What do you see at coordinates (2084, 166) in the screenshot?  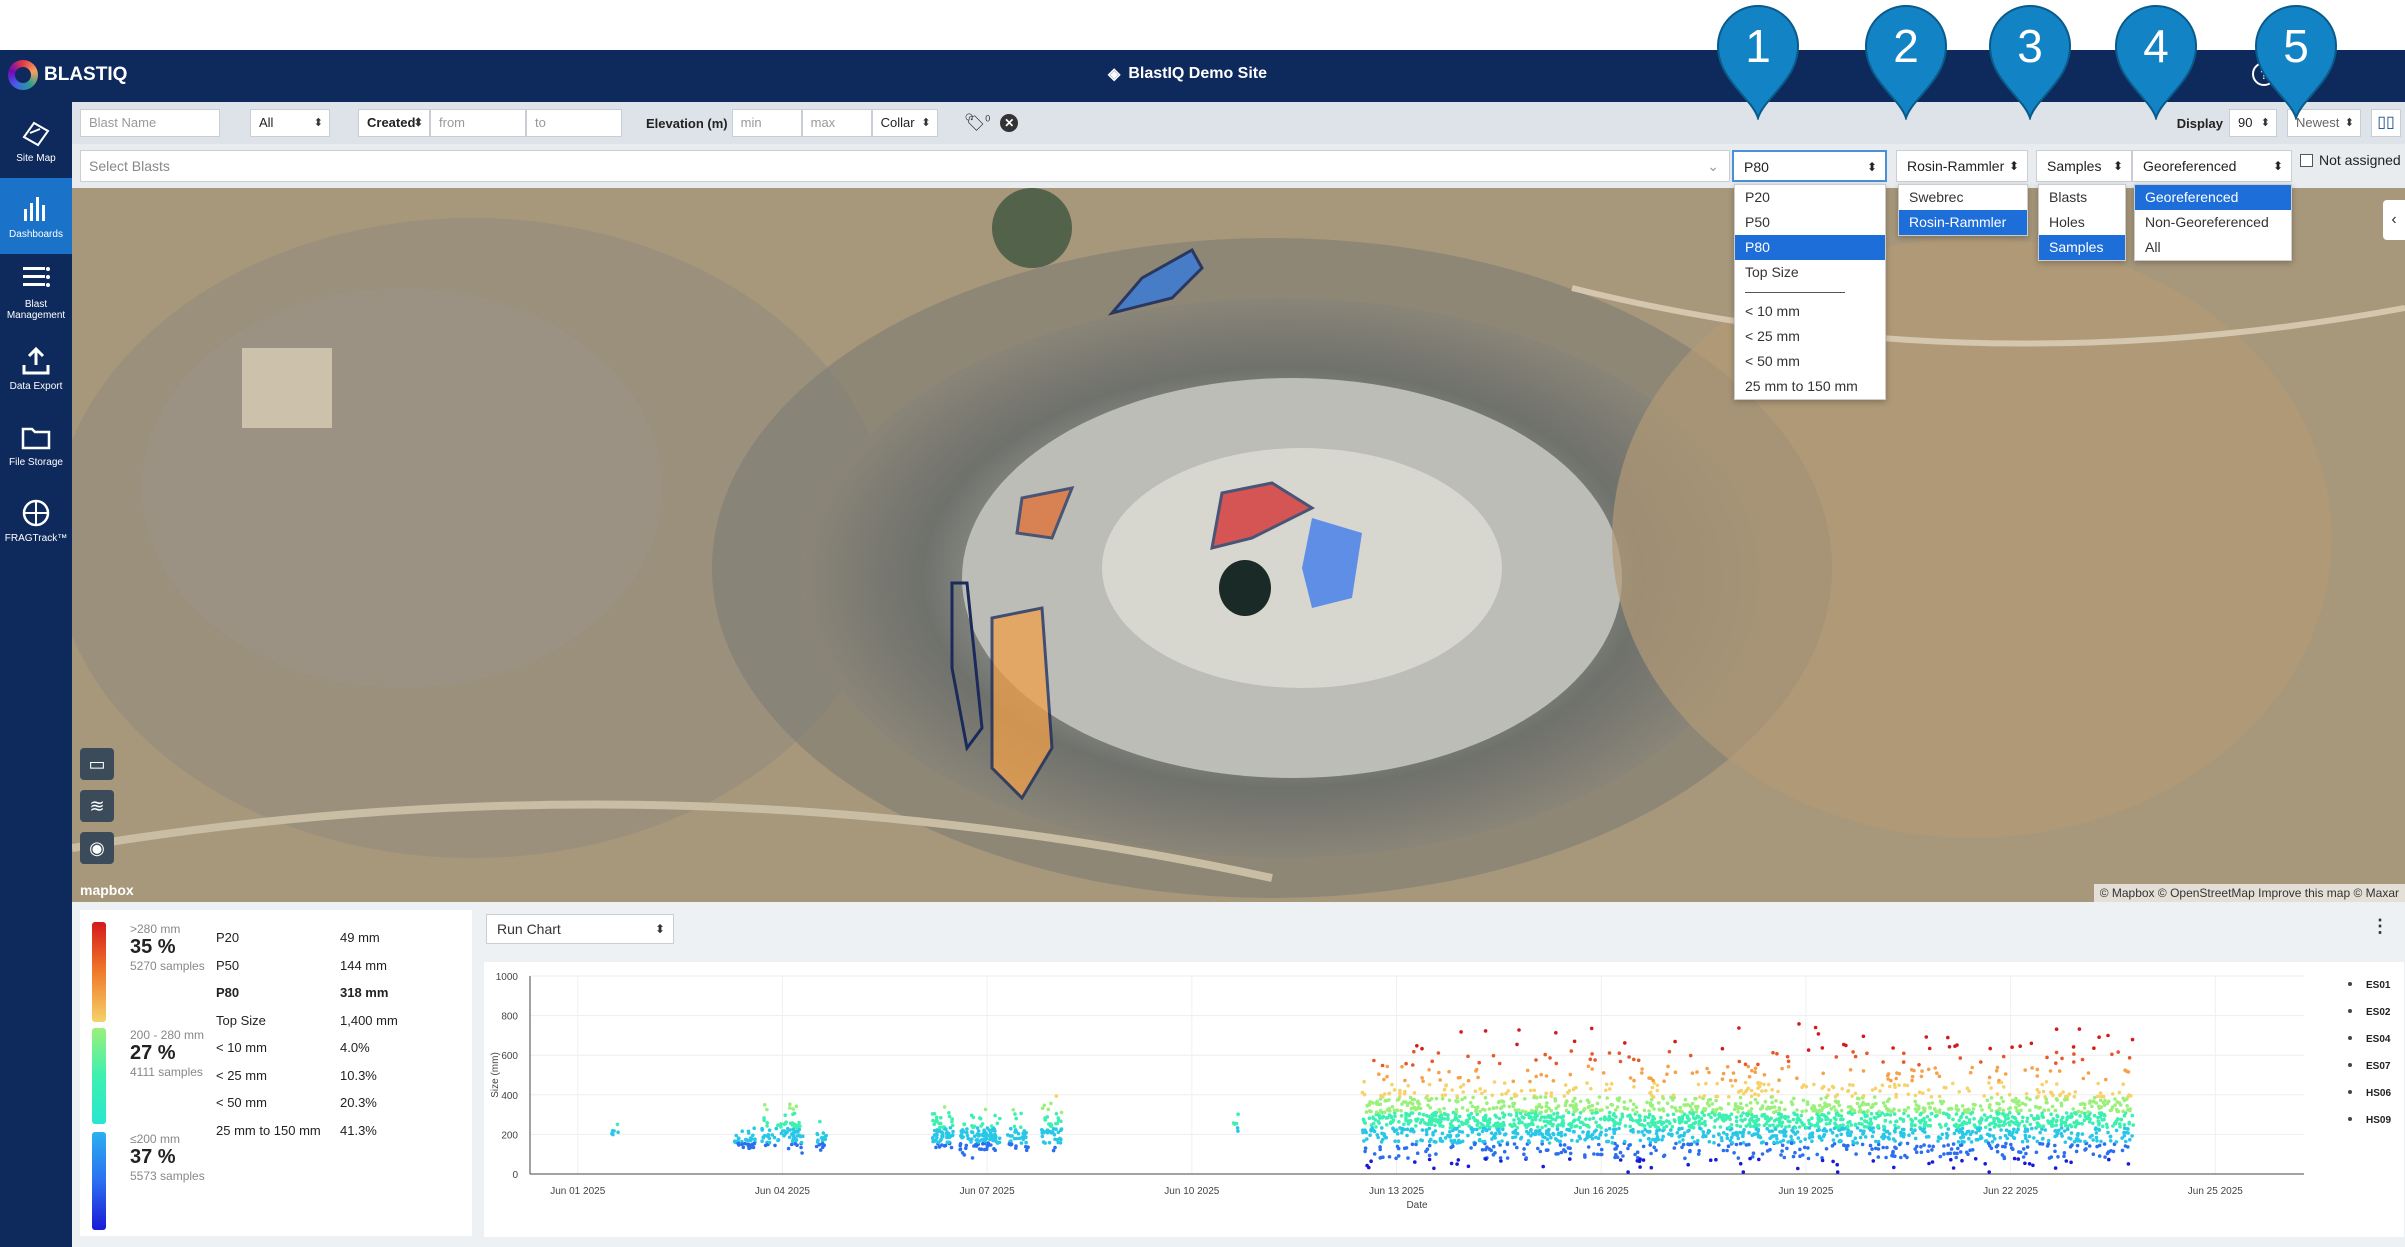 I see `aggregation-select: Samples` at bounding box center [2084, 166].